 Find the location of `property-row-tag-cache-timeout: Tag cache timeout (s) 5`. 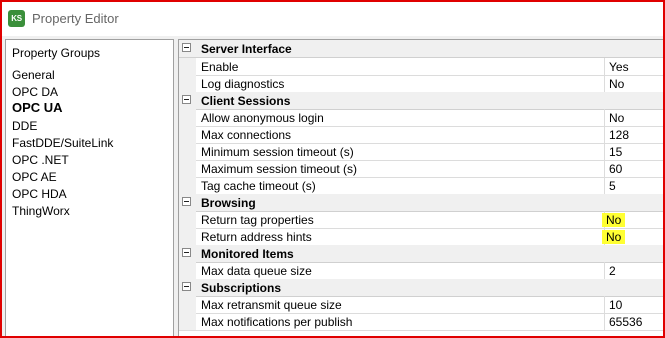

property-row-tag-cache-timeout: Tag cache timeout (s) 5 is located at coordinates (421, 186).